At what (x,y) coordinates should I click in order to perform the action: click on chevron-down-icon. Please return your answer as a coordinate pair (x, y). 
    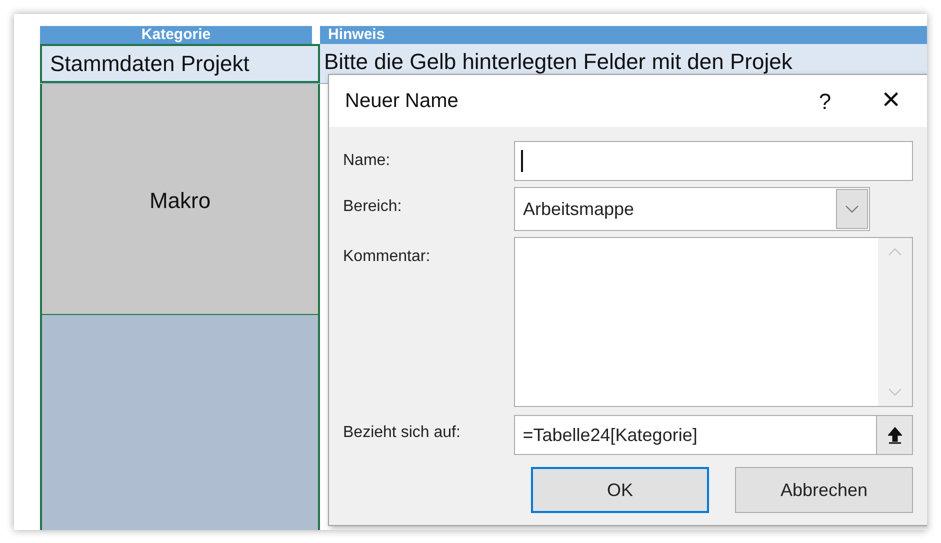
    Looking at the image, I should click on (852, 209).